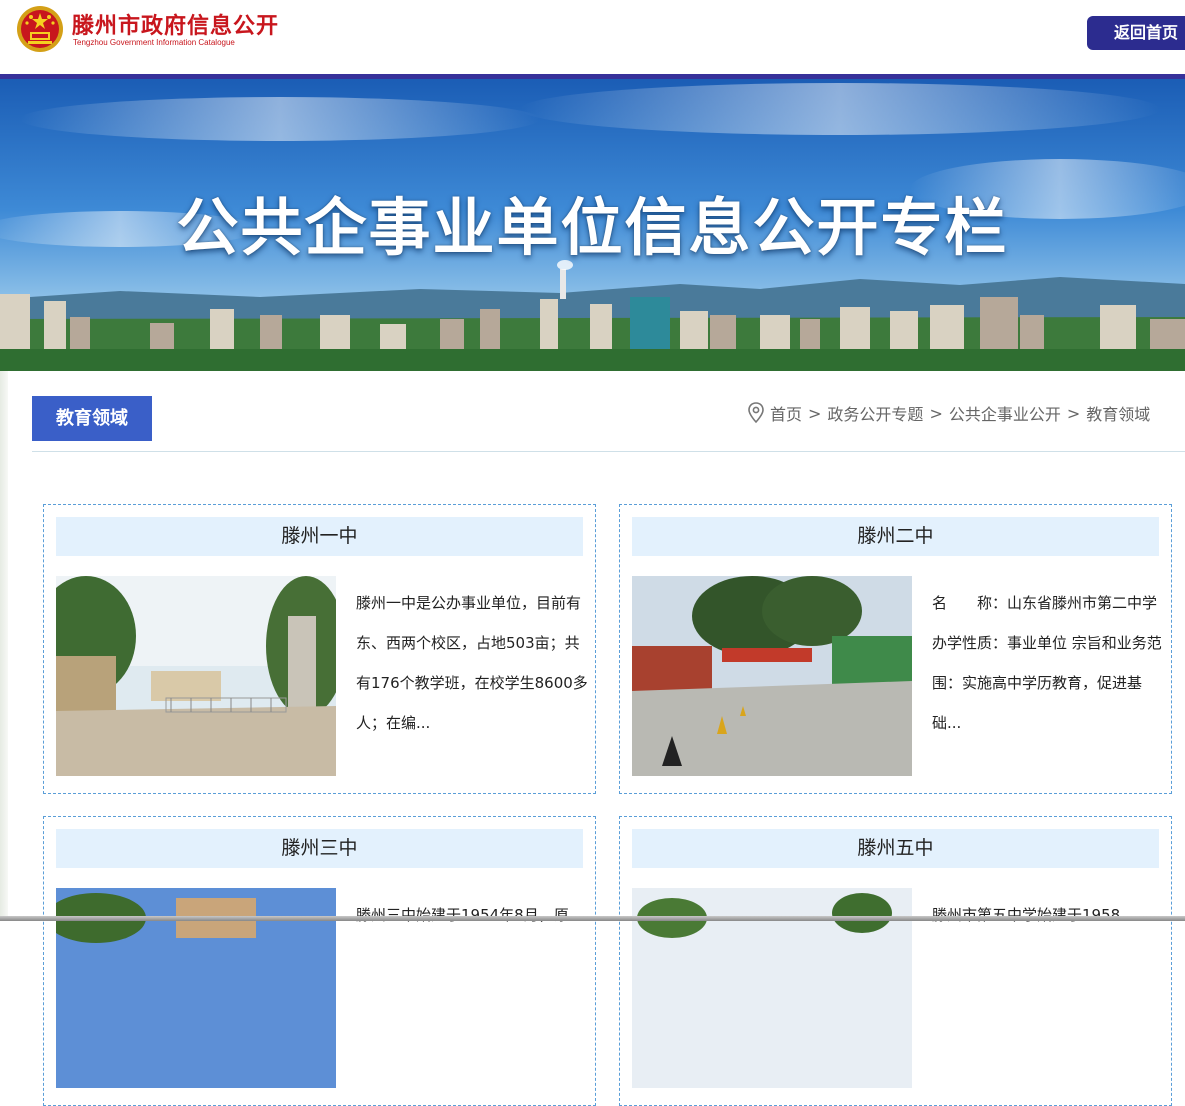 This screenshot has width=1185, height=1106. Describe the element at coordinates (175, 24) in the screenshot. I see `site-title: 滕州市政府信息公开` at that location.